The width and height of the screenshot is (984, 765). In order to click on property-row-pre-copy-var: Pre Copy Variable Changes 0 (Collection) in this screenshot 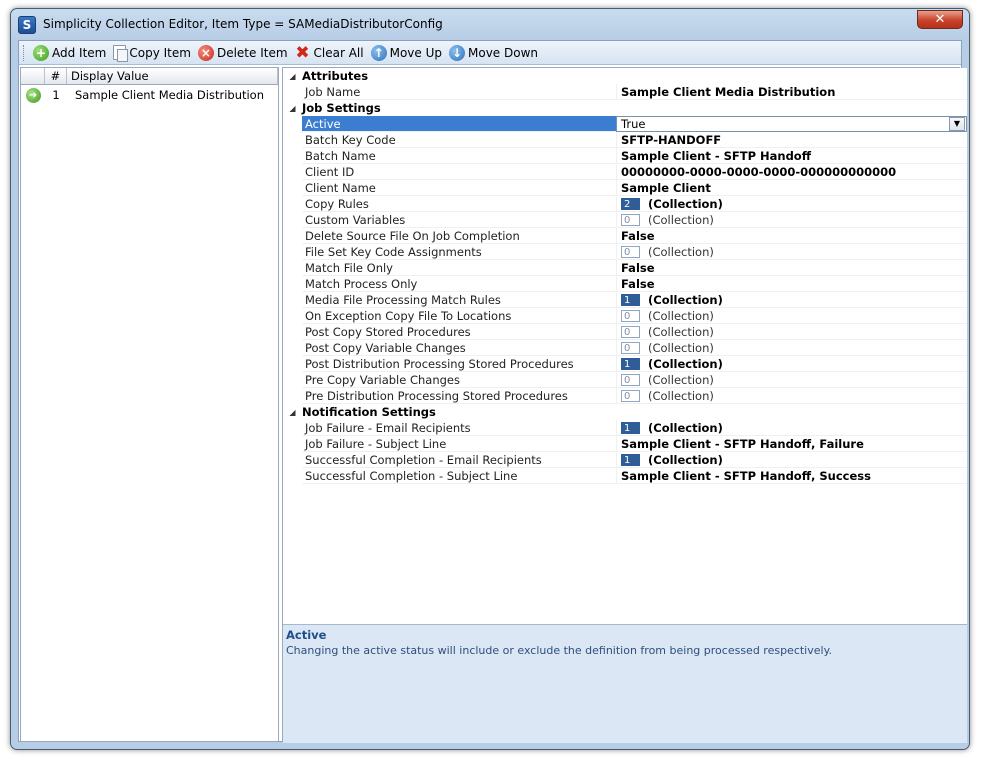, I will do `click(625, 380)`.